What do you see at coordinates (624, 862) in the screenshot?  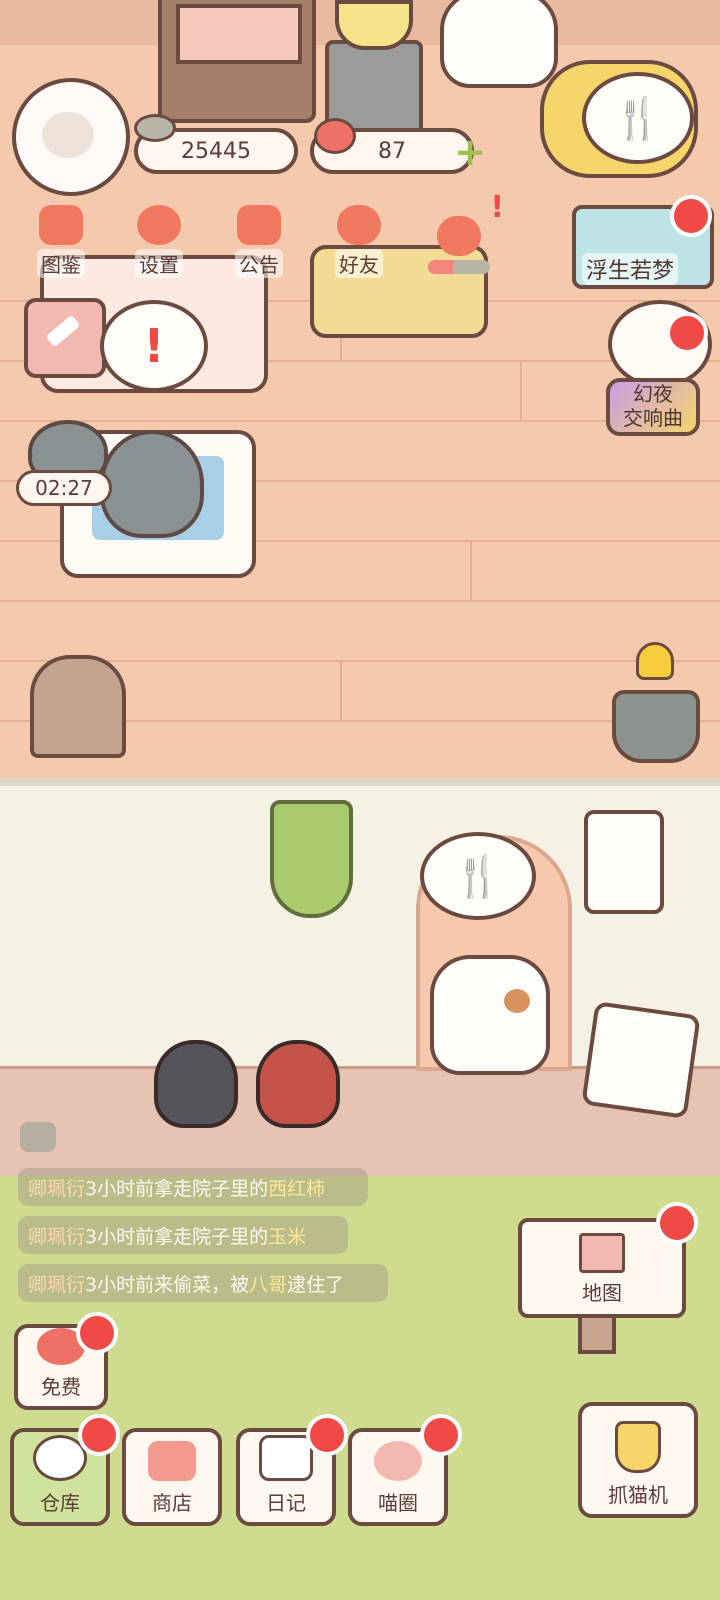 I see `cat-calendar` at bounding box center [624, 862].